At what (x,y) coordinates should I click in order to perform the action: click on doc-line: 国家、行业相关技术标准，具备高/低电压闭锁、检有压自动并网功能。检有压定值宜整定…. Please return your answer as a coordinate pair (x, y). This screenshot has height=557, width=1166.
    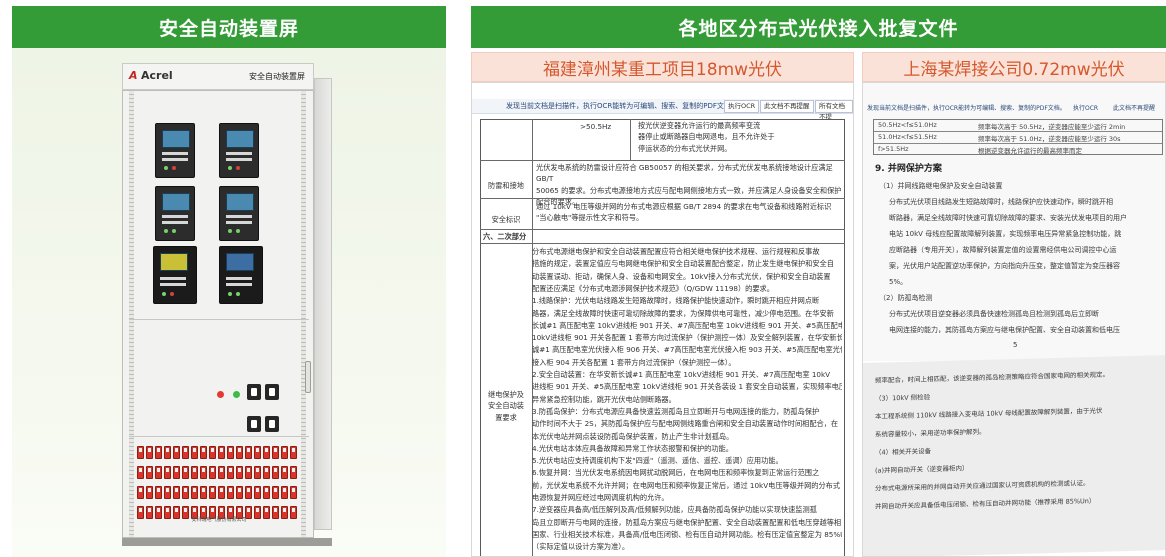
    Looking at the image, I should click on (687, 534).